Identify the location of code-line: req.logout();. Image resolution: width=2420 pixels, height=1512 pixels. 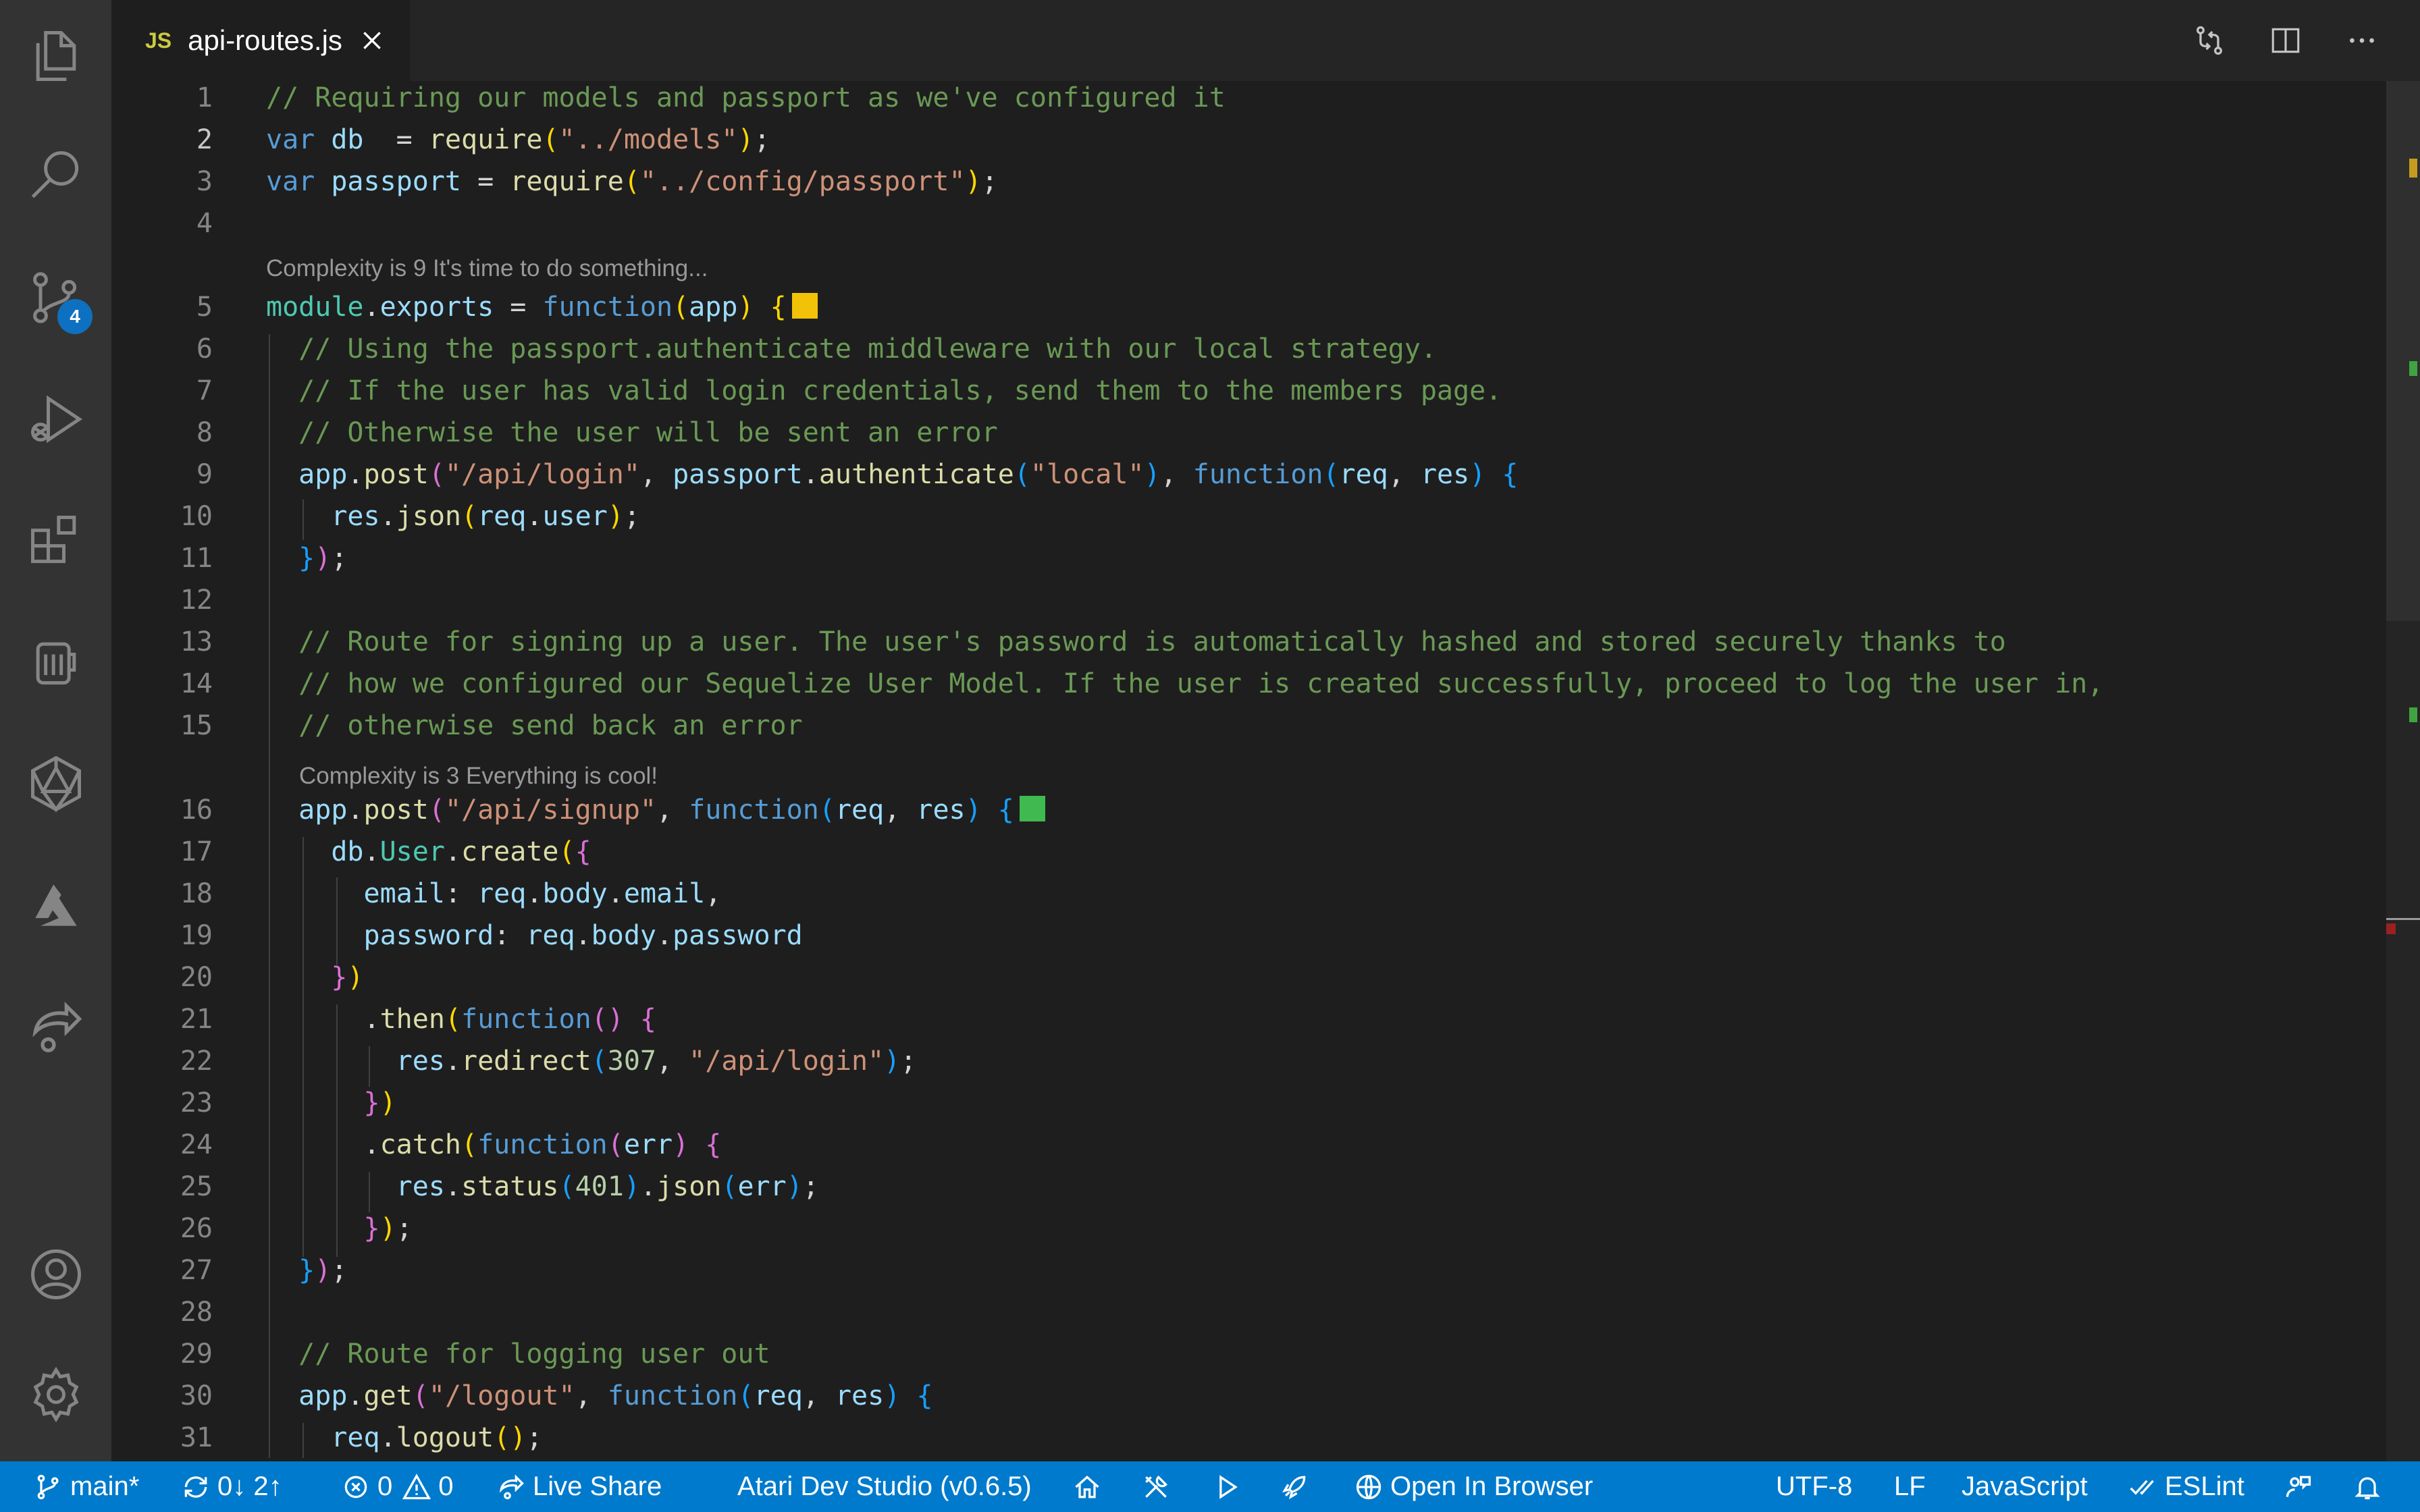
(404, 1437).